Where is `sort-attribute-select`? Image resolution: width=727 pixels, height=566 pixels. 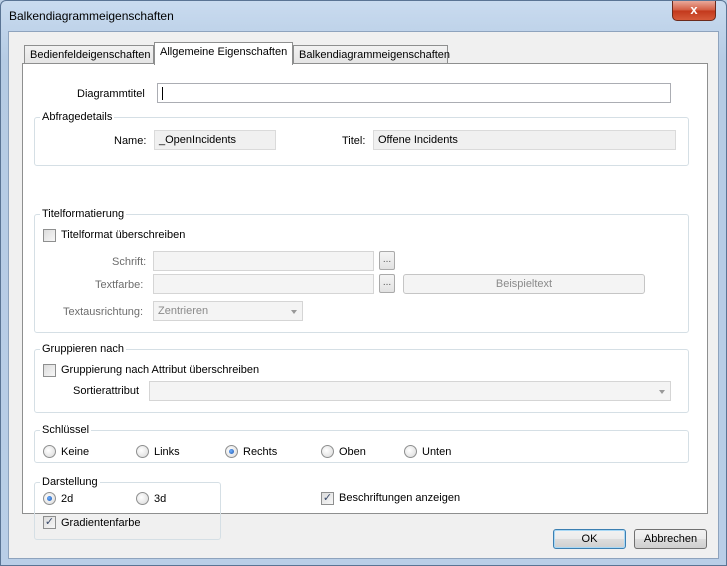 sort-attribute-select is located at coordinates (410, 391).